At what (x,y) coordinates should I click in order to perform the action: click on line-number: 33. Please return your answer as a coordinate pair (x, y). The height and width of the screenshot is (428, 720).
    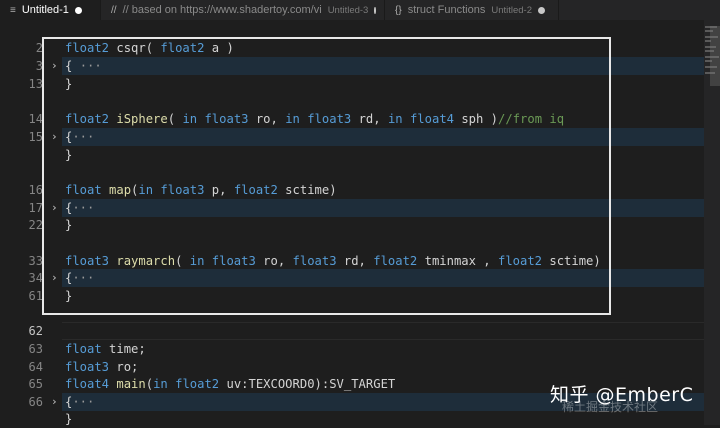
    Looking at the image, I should click on (35, 260).